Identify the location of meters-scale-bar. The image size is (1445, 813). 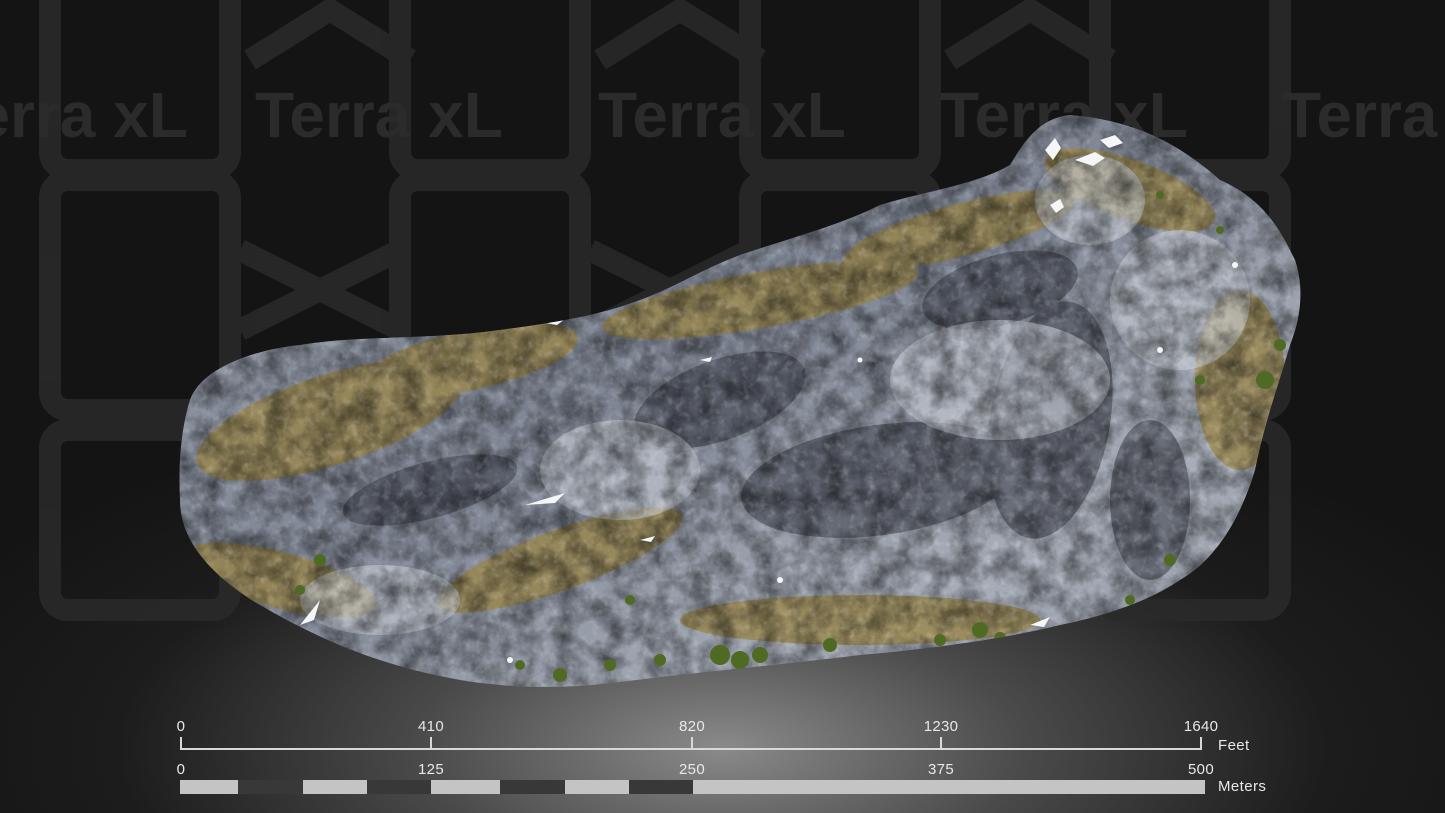
(692, 787).